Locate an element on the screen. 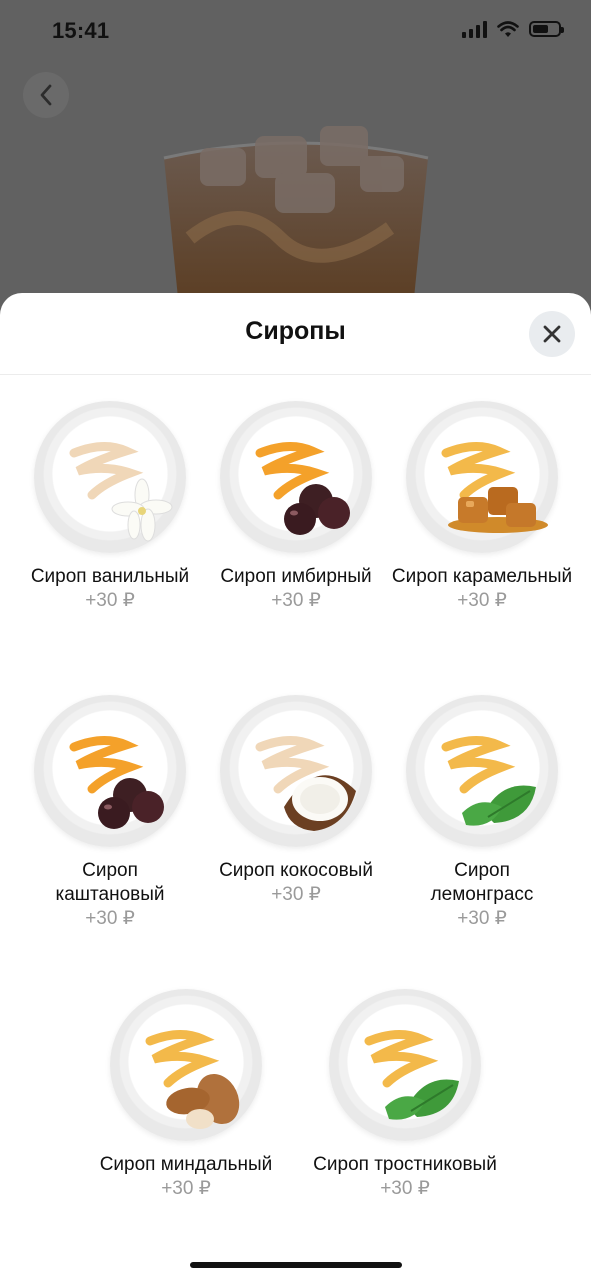 Image resolution: width=591 pixels, height=1280 pixels. close-icon is located at coordinates (552, 334).